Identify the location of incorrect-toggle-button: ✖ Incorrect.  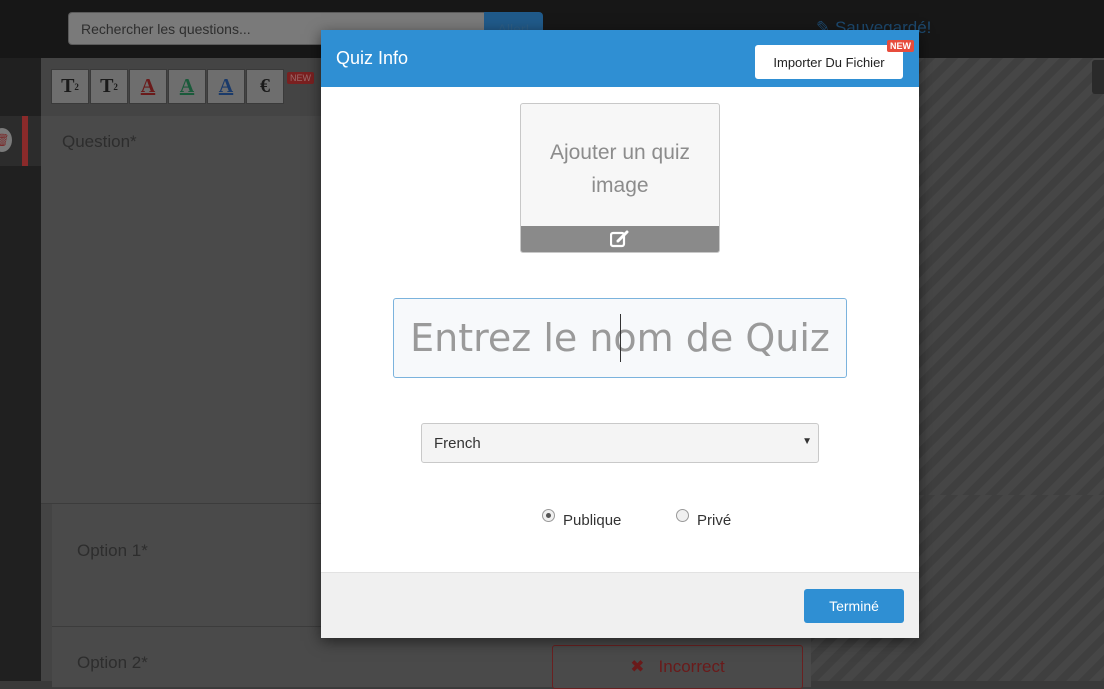
(677, 667).